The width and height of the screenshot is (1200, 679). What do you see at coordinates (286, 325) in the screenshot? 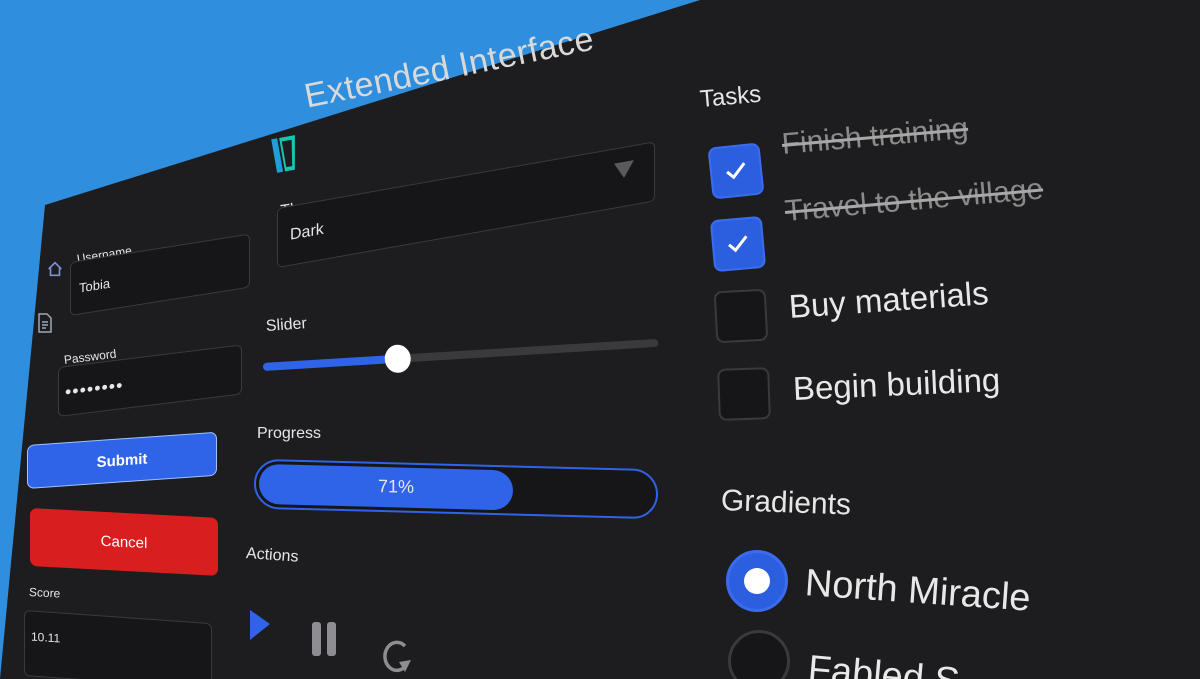
I see `slider-label: Slider` at bounding box center [286, 325].